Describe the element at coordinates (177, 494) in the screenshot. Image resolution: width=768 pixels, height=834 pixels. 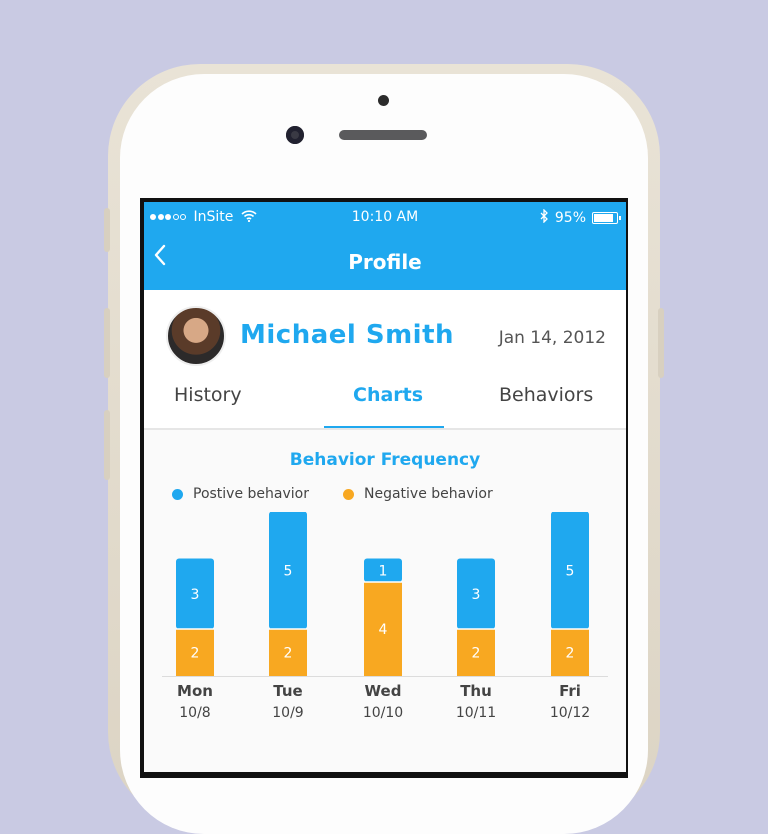
I see `legend-swatch-positive` at that location.